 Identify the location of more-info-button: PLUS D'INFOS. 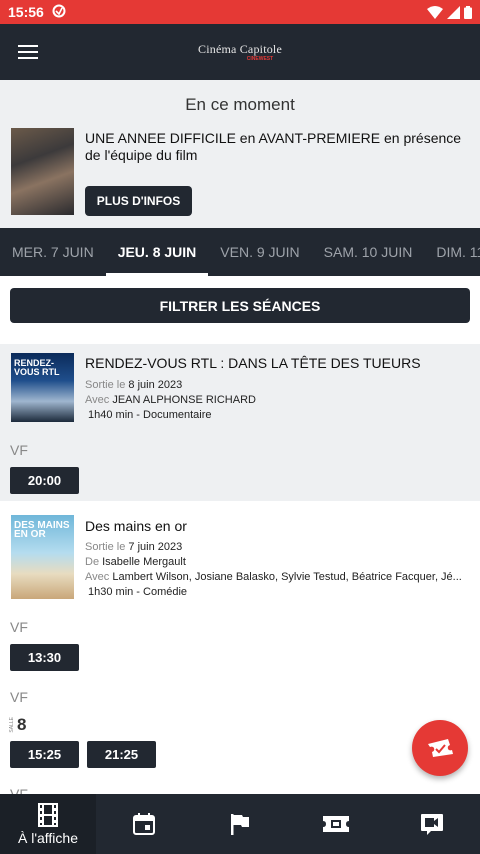
(138, 201).